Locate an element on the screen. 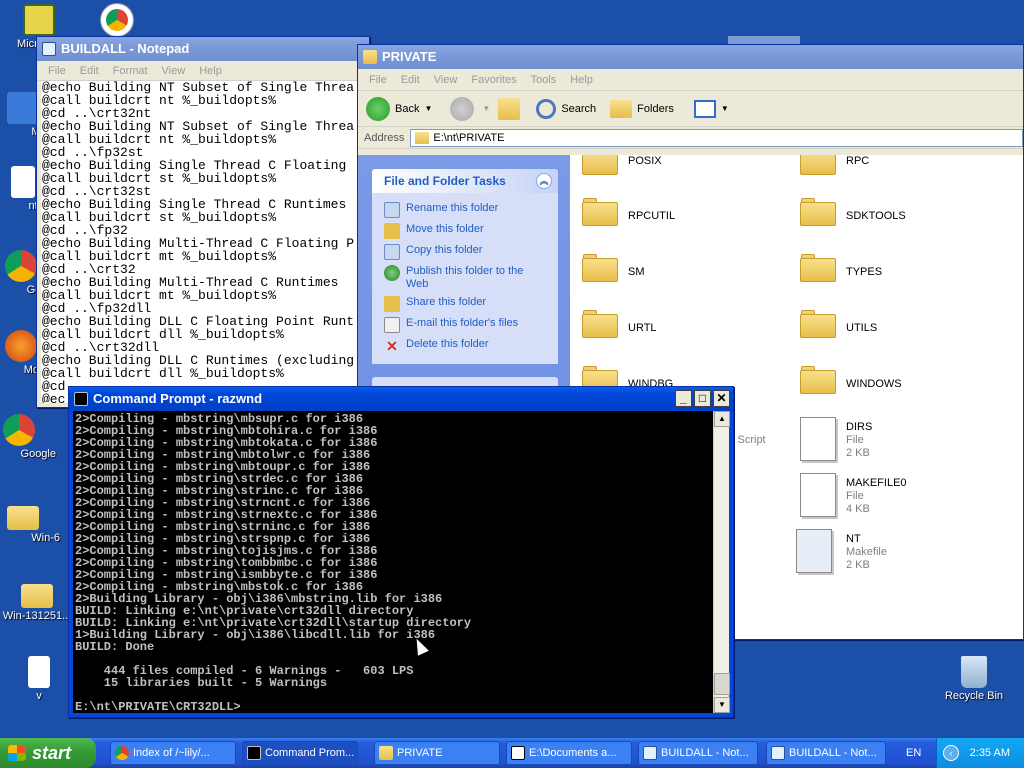  scroll-thumb is located at coordinates (722, 684).